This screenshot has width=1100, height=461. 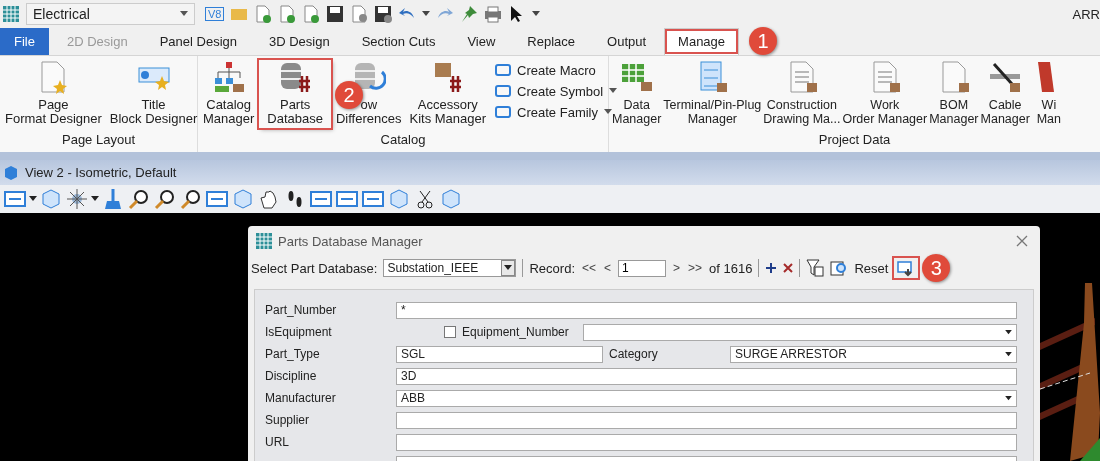 What do you see at coordinates (425, 199) in the screenshot?
I see `scissors-icon` at bounding box center [425, 199].